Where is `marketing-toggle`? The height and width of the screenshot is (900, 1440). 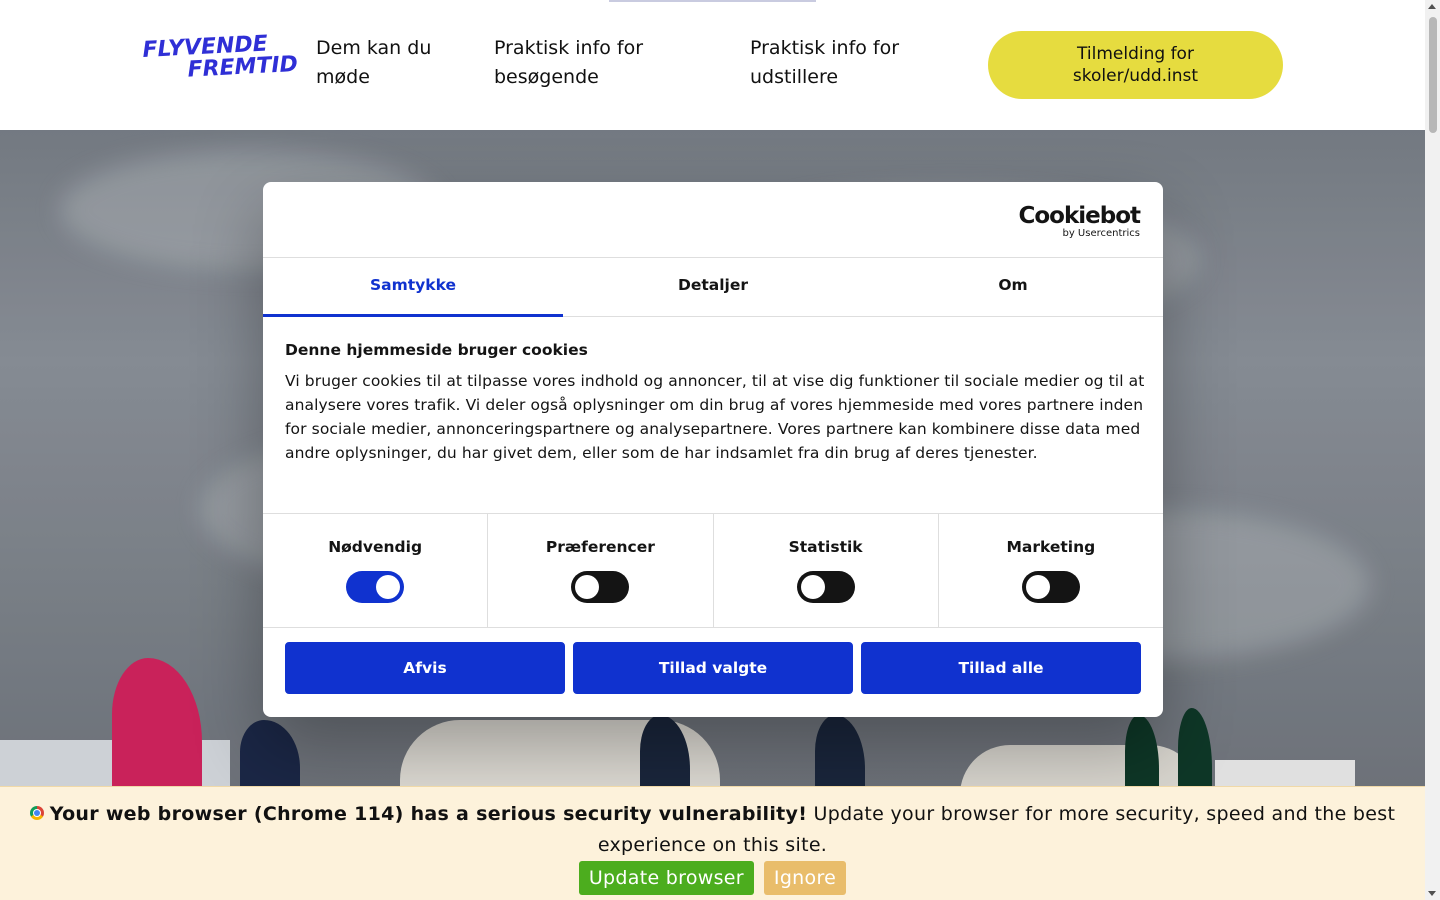
marketing-toggle is located at coordinates (1050, 587).